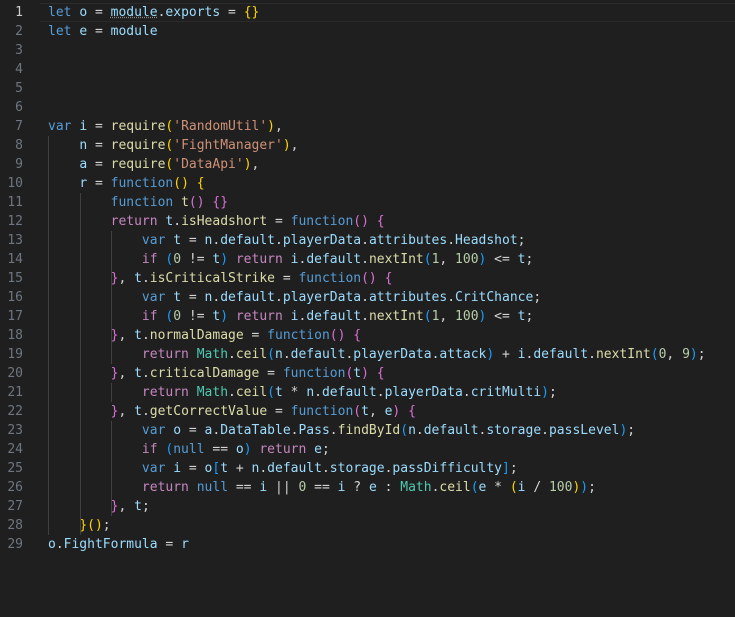 The image size is (735, 617). Describe the element at coordinates (367, 202) in the screenshot. I see `code-line: 11 function t() {}` at that location.